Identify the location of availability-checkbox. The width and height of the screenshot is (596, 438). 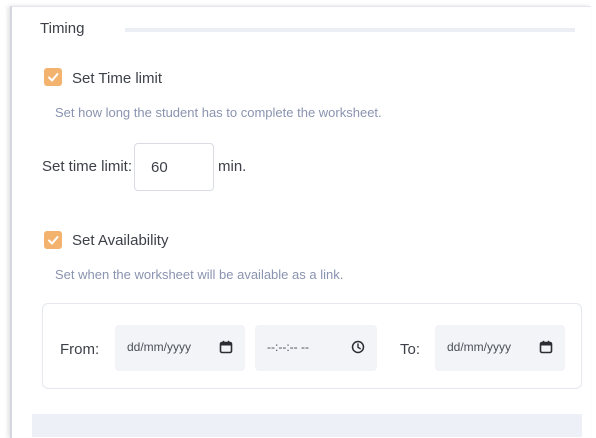
(53, 240).